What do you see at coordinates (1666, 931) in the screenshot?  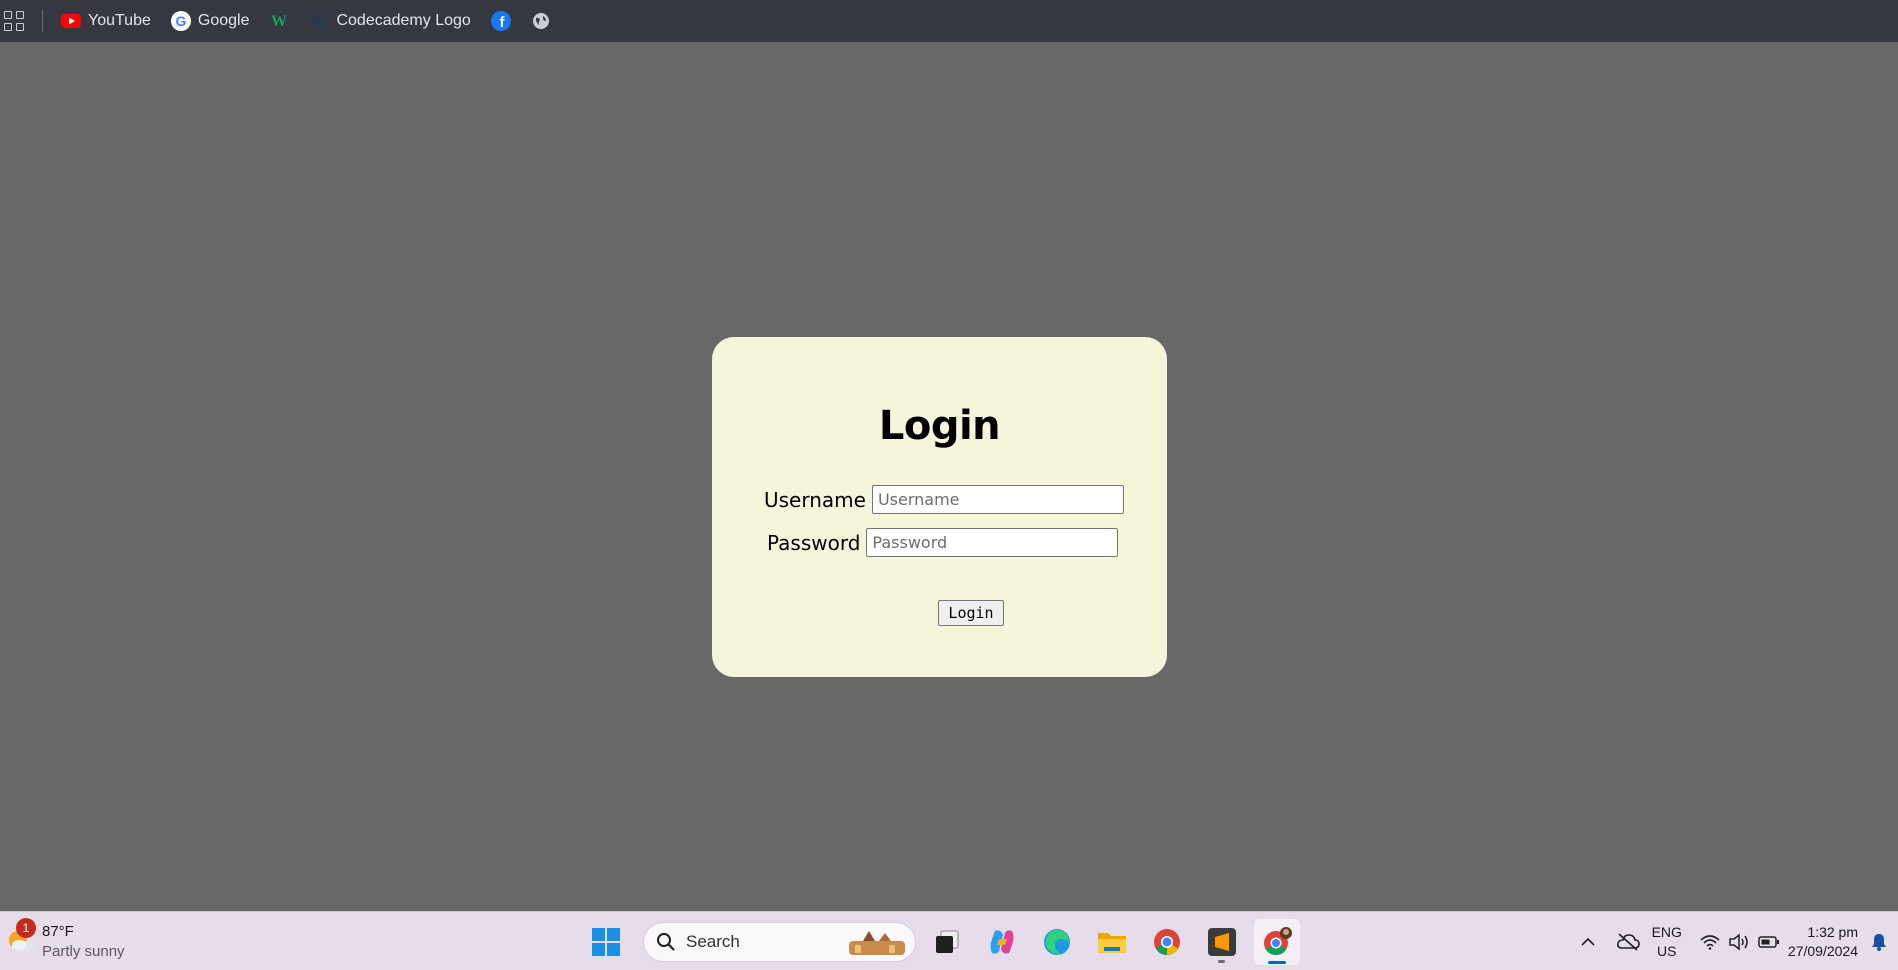 I see `language-code: ENG` at bounding box center [1666, 931].